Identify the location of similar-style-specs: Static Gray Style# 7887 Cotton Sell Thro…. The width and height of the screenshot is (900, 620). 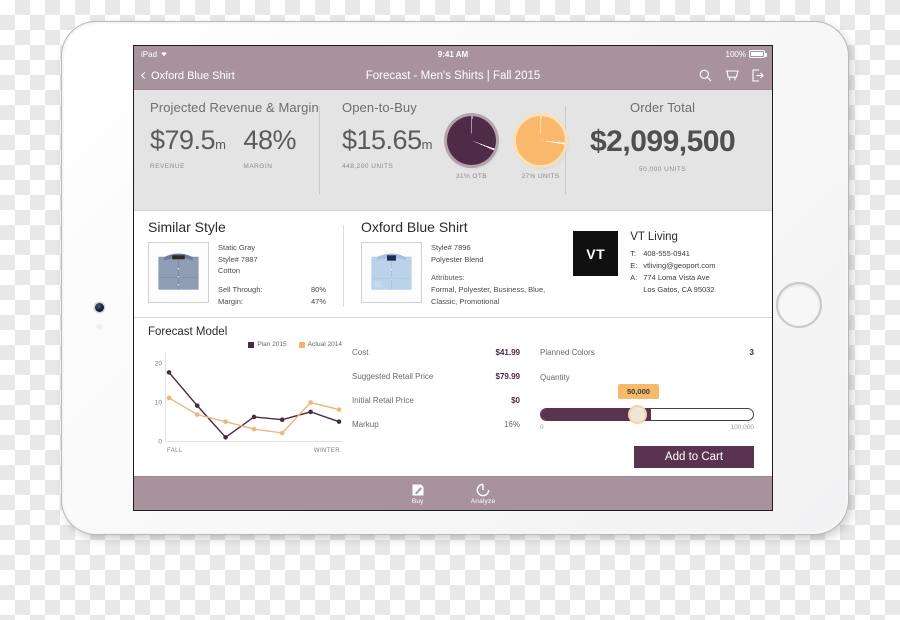
(272, 274).